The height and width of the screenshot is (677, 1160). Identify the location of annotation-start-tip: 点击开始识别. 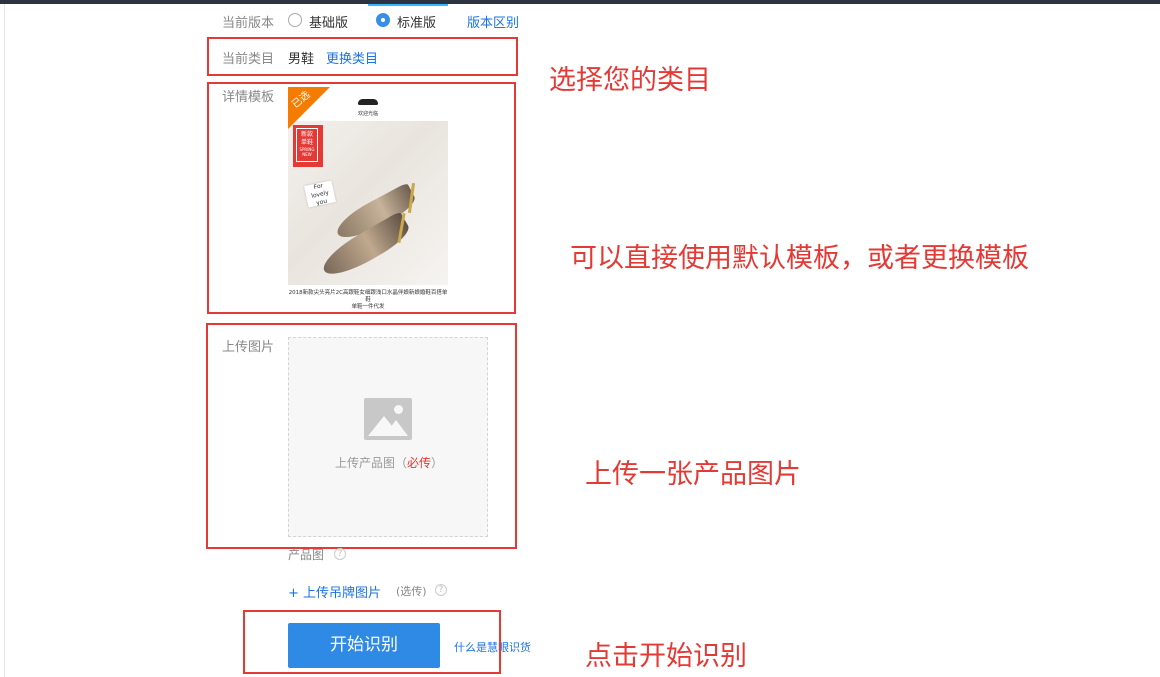
(666, 656).